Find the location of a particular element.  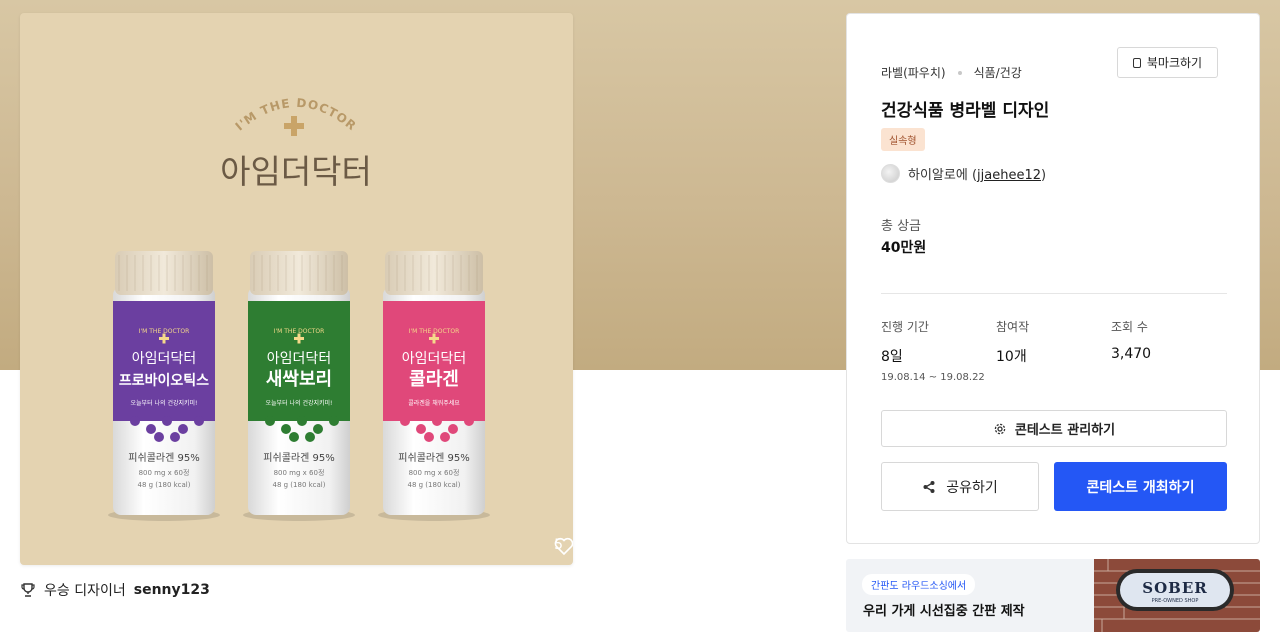

period-label: 진행 기간 is located at coordinates (905, 327).